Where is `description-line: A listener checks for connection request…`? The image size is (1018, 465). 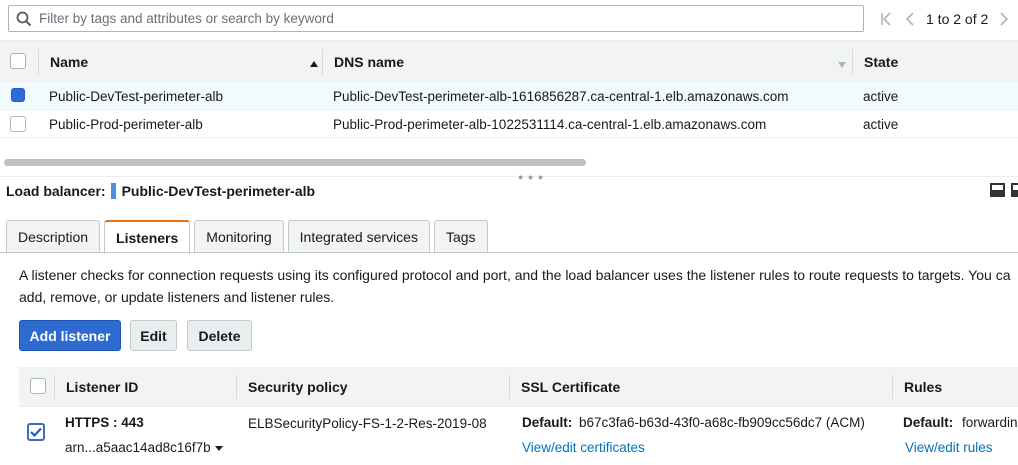 description-line: A listener checks for connection request… is located at coordinates (515, 275).